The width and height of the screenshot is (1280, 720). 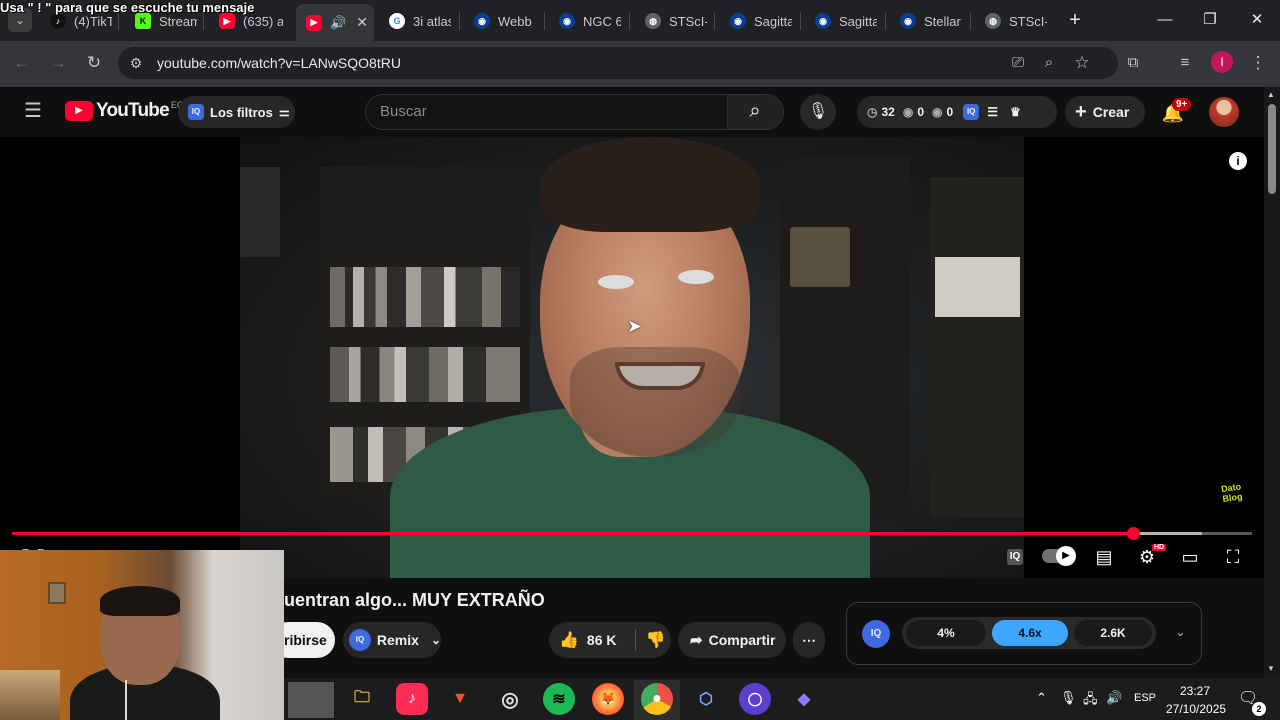 I want to click on share-button: ➦ Compartir, so click(x=732, y=640).